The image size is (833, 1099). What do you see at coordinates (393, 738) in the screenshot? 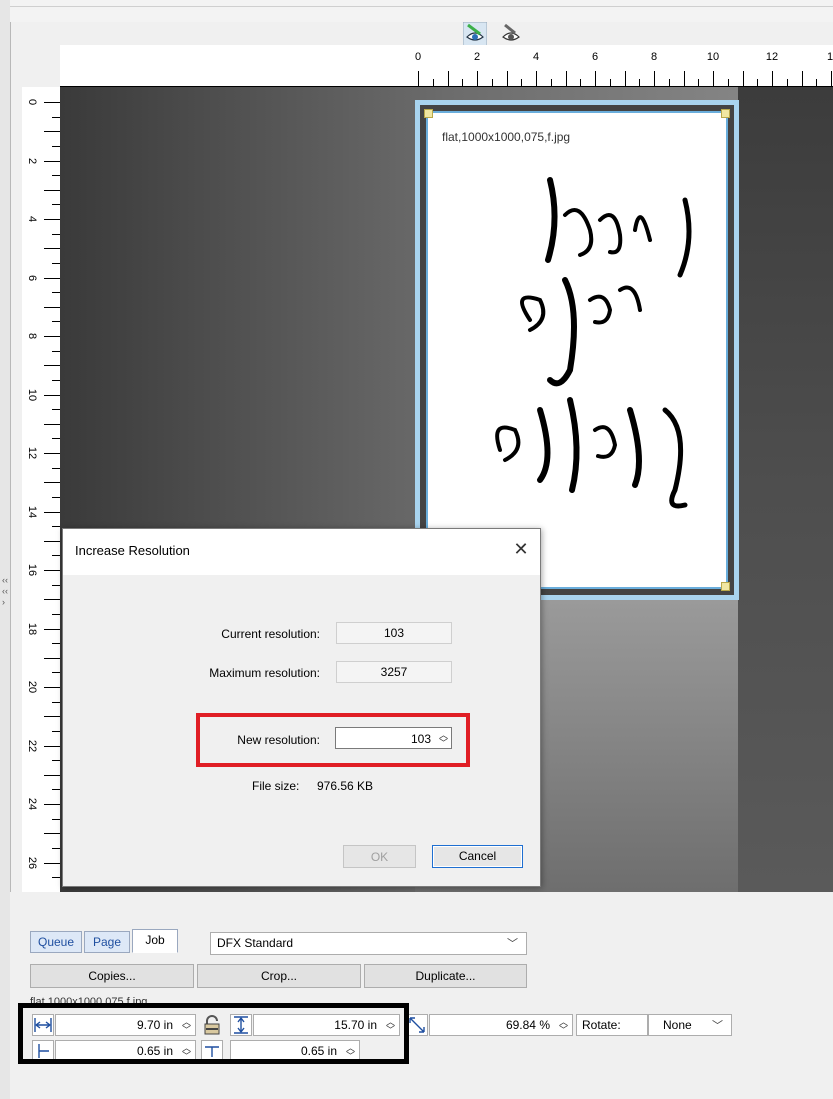
I see `new-resolution-input: 103 ︿ ﹀` at bounding box center [393, 738].